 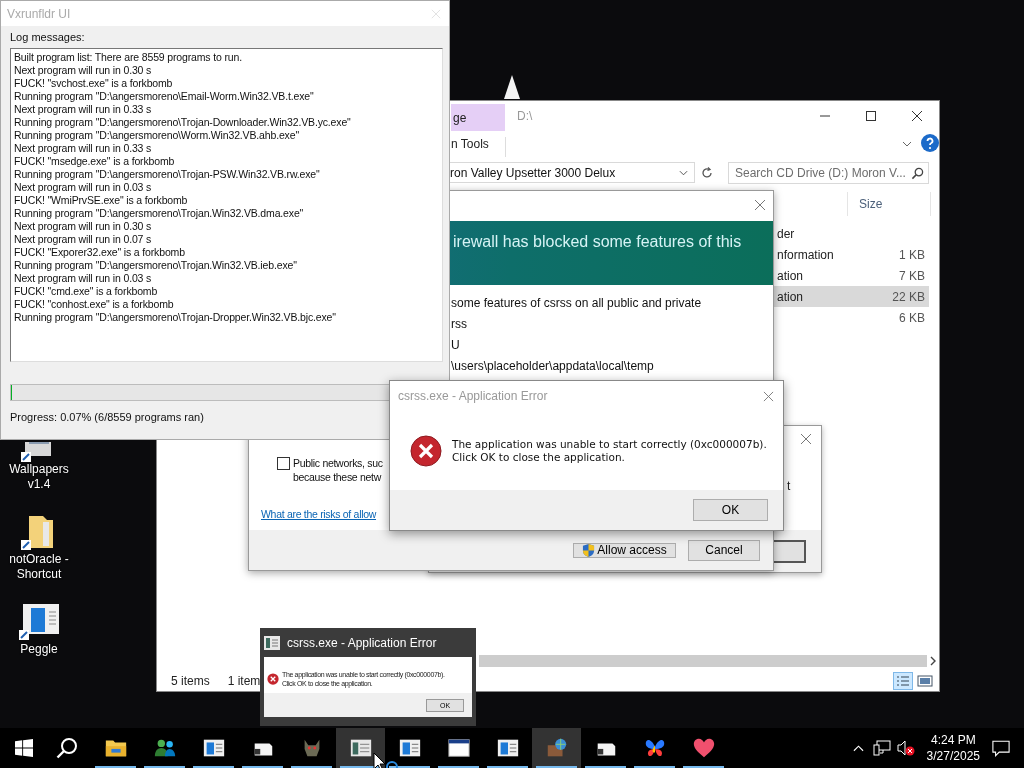 I want to click on log-line: Running program "D:\angersmoreno\Email-Worm.Win32.VB.t.exe", so click(x=164, y=96).